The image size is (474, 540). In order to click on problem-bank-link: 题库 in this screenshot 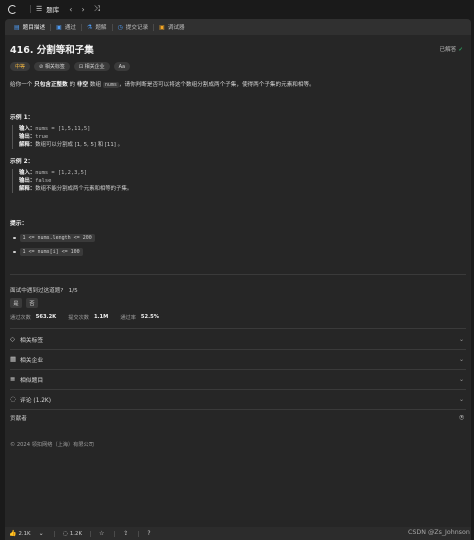, I will do `click(52, 9)`.